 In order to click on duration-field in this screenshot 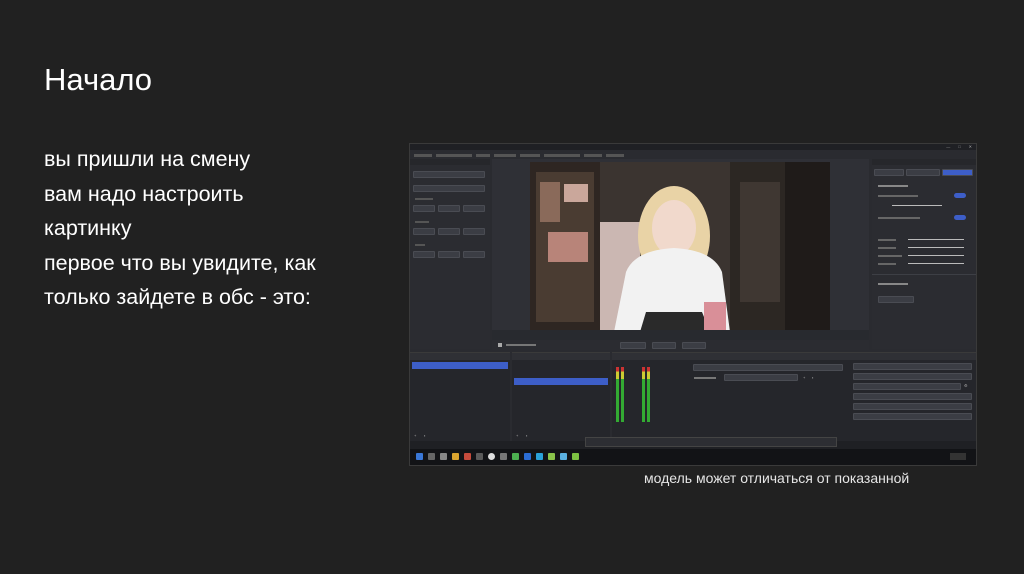, I will do `click(761, 377)`.